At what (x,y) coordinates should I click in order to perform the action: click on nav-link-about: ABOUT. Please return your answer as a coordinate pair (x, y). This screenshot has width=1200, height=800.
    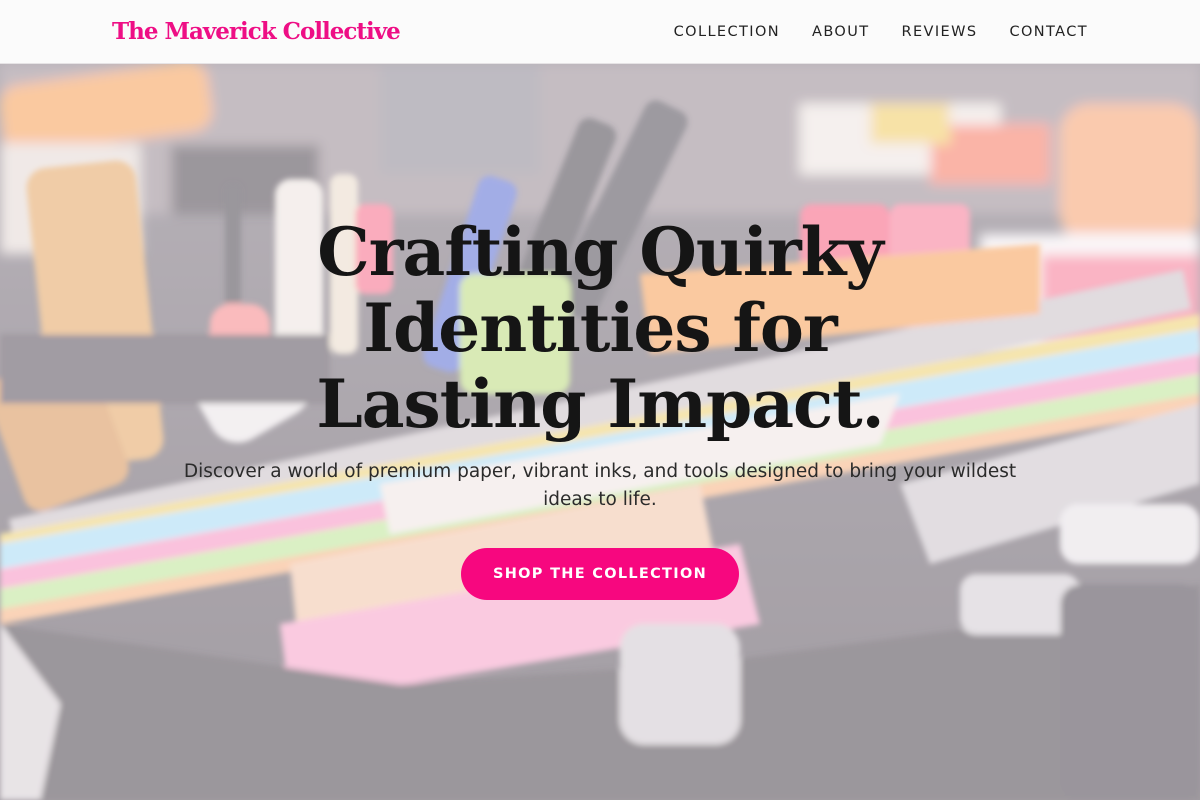
    Looking at the image, I should click on (841, 32).